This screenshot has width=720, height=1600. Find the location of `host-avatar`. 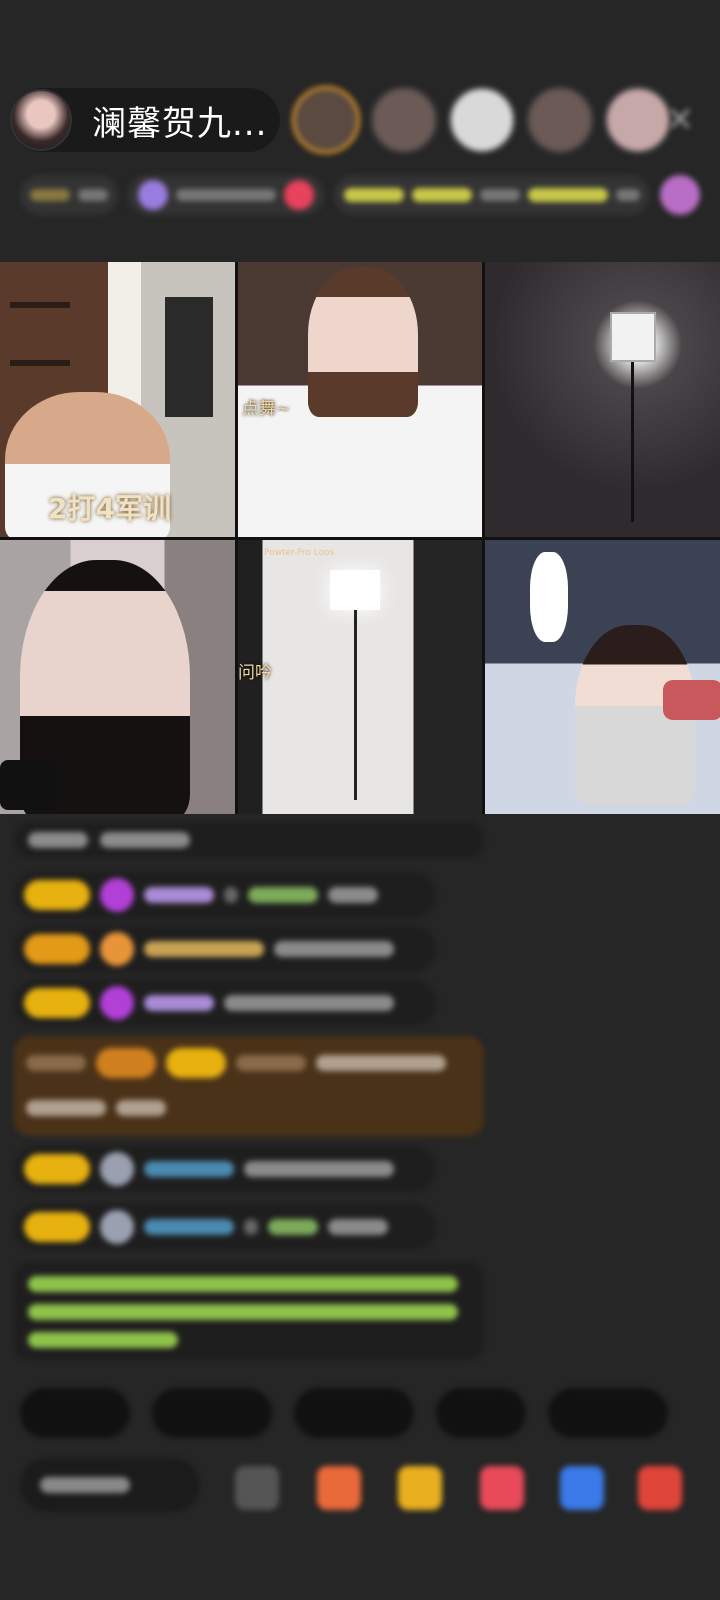

host-avatar is located at coordinates (41, 120).